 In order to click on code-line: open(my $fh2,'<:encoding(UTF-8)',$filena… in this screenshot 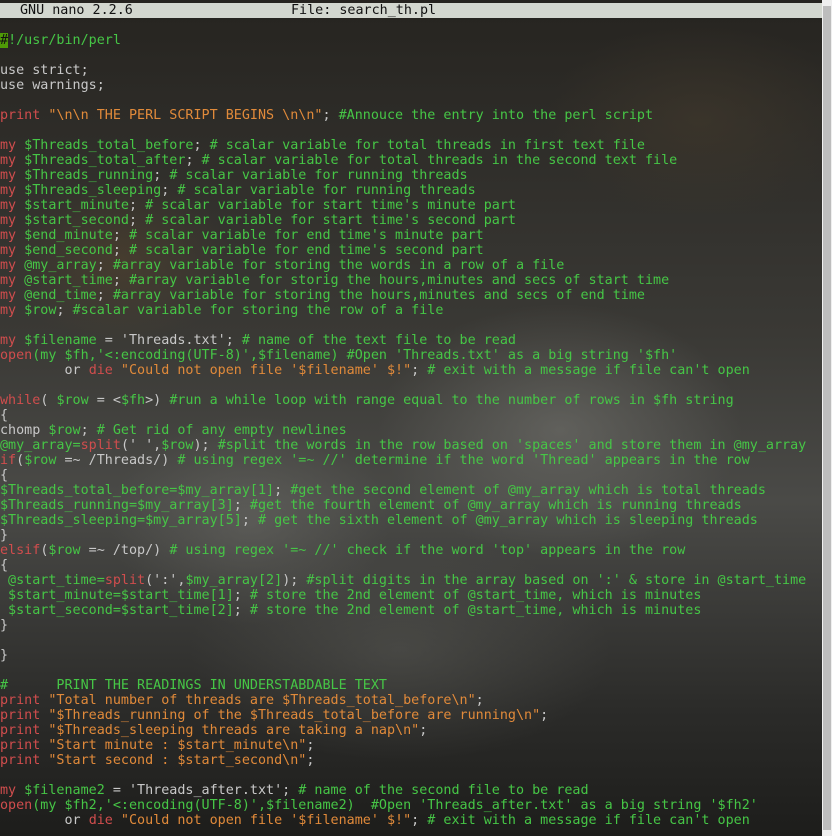, I will do `click(411, 805)`.